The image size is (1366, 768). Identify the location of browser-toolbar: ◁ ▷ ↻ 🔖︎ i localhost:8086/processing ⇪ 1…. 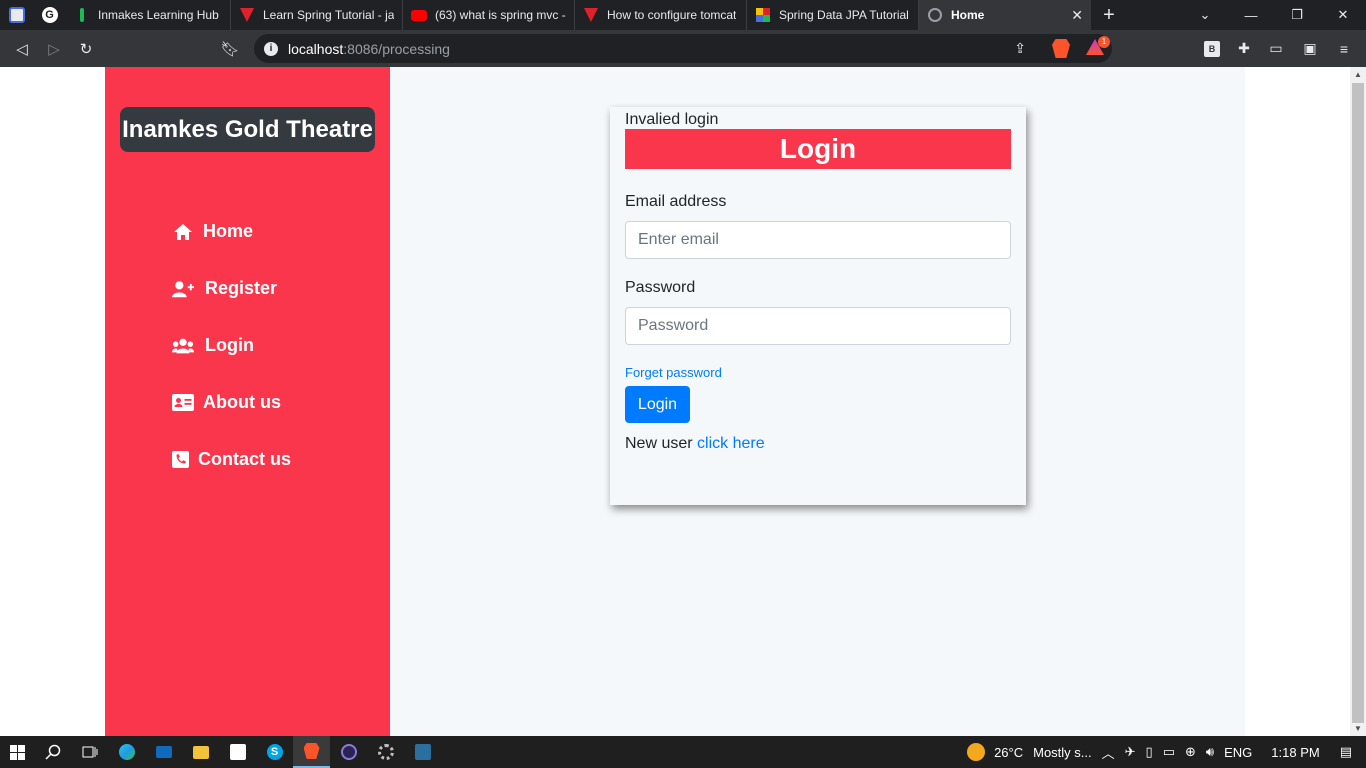
(683, 48).